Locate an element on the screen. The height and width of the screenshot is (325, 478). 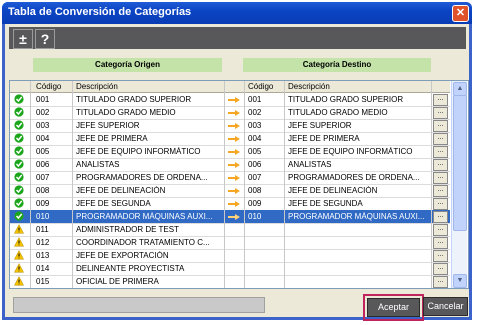
origin-description-cell: TITULADO GRADO SUPERIOR is located at coordinates (134, 99).